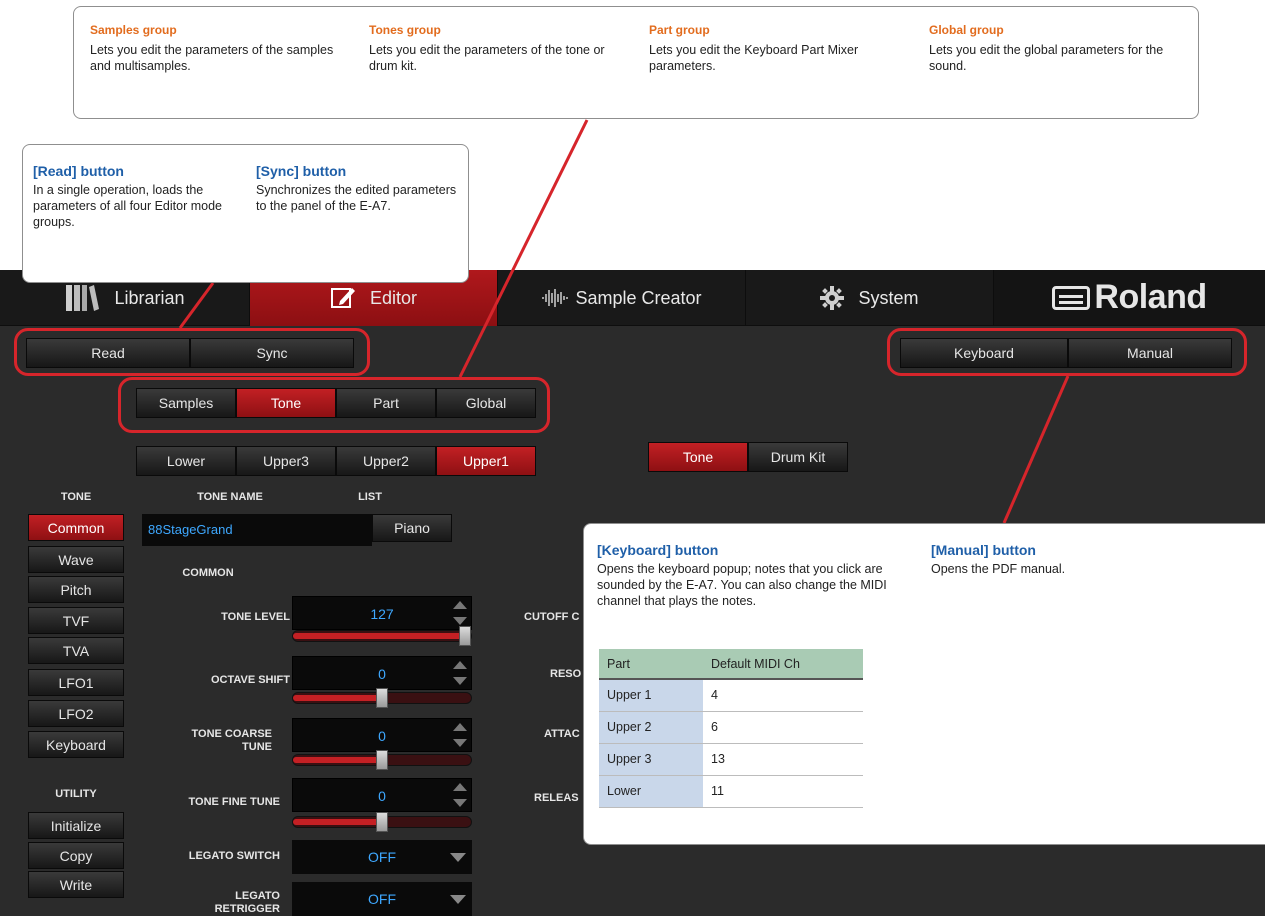 The width and height of the screenshot is (1265, 916). Describe the element at coordinates (301, 171) in the screenshot. I see `sync-button-title: [Sync] button` at that location.